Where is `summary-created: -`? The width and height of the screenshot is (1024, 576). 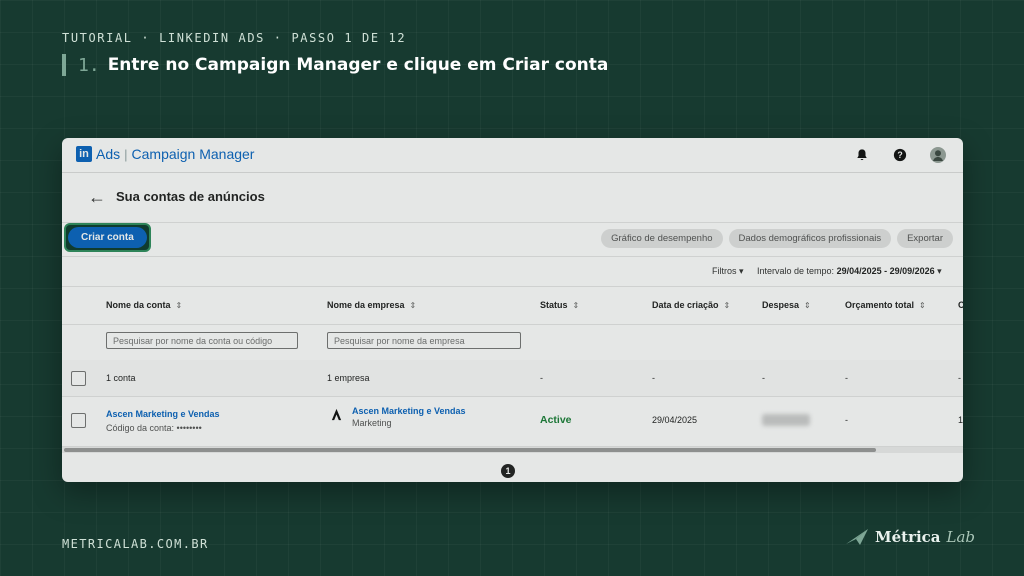 summary-created: - is located at coordinates (653, 378).